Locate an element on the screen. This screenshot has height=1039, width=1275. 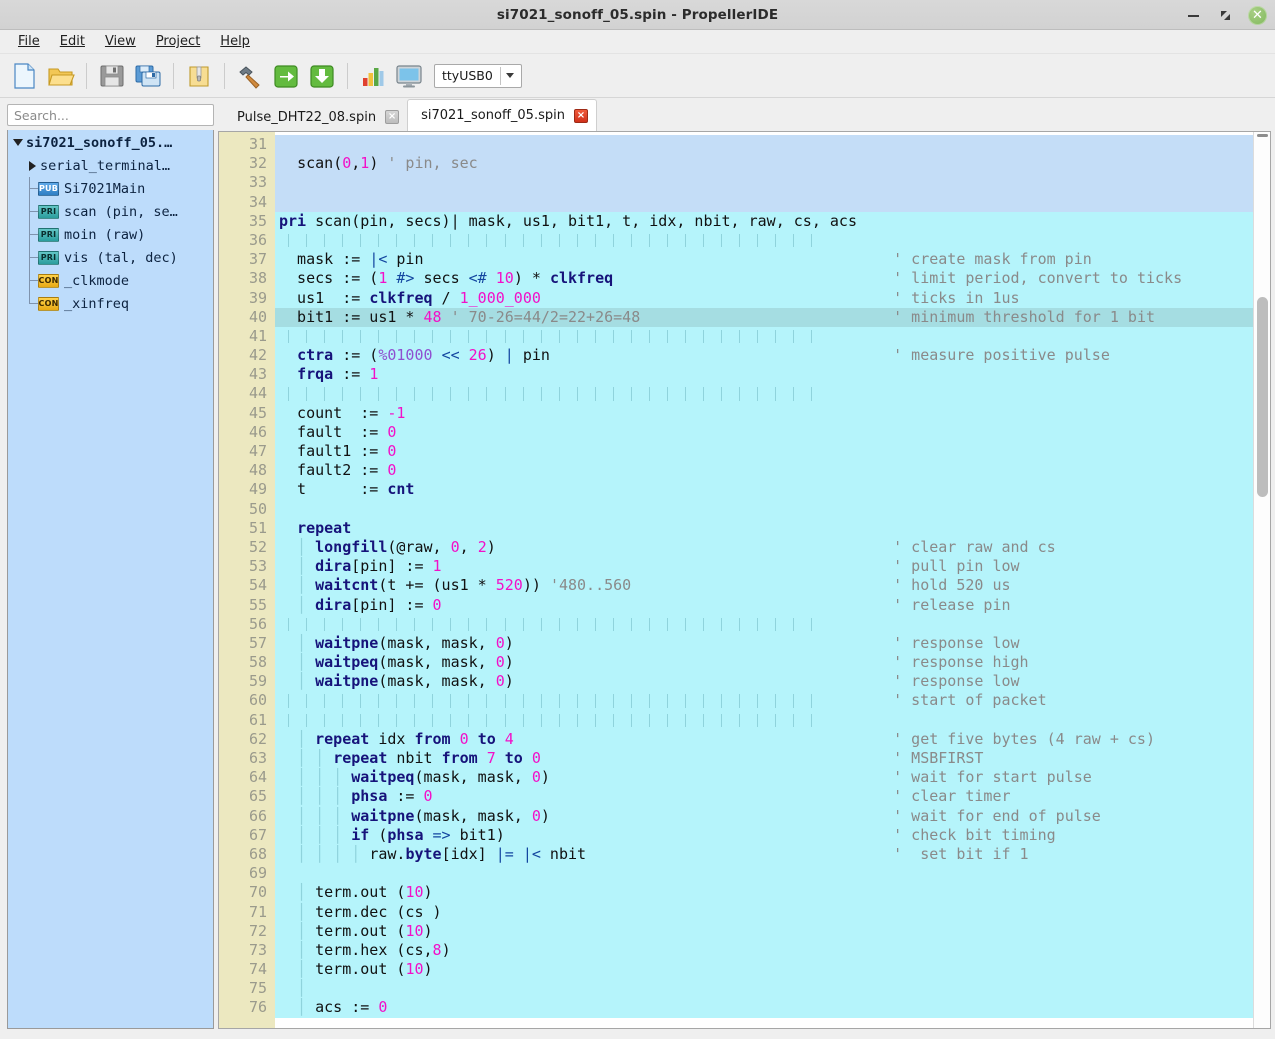
tree-item-si7021main: PUB Si7021Main is located at coordinates (110, 188).